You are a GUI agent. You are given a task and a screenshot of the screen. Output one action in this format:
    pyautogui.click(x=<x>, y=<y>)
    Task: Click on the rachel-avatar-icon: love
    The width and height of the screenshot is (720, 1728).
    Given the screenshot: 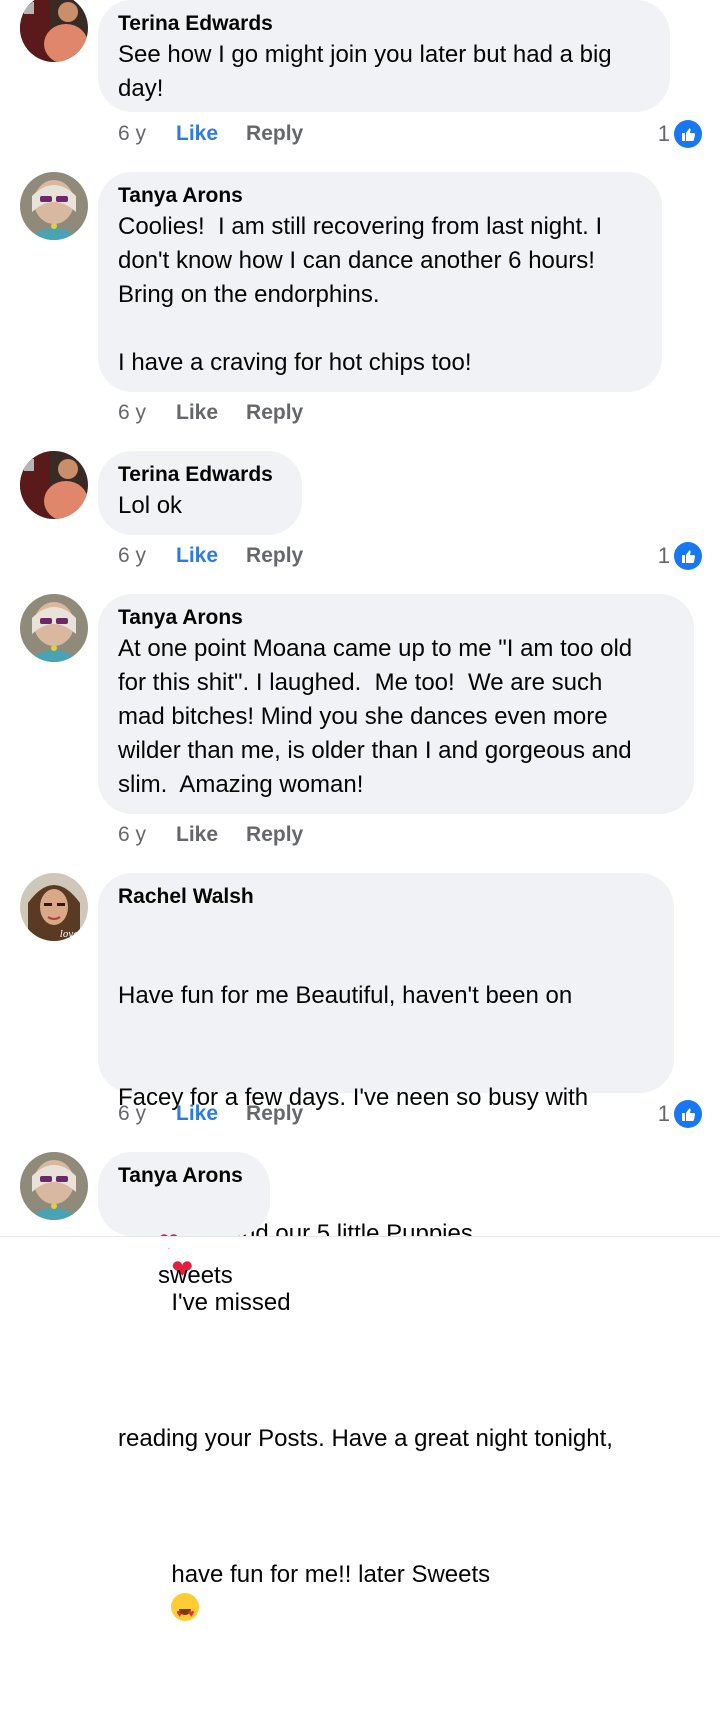 What is the action you would take?
    pyautogui.click(x=54, y=907)
    